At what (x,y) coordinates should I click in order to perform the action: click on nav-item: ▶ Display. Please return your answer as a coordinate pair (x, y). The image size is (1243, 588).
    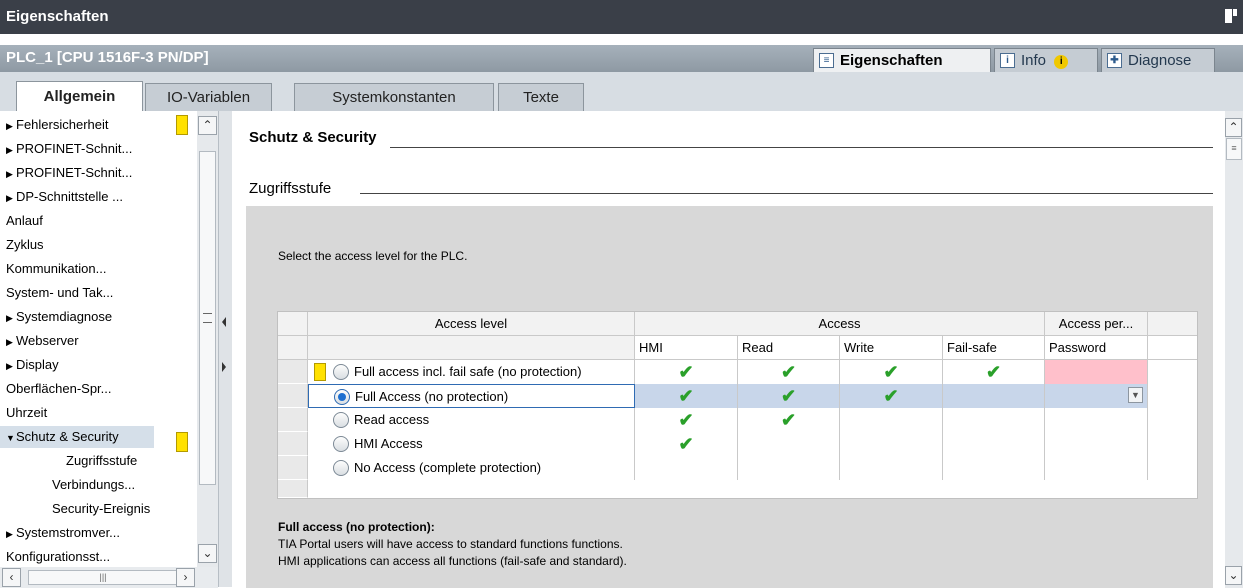
    Looking at the image, I should click on (32, 365).